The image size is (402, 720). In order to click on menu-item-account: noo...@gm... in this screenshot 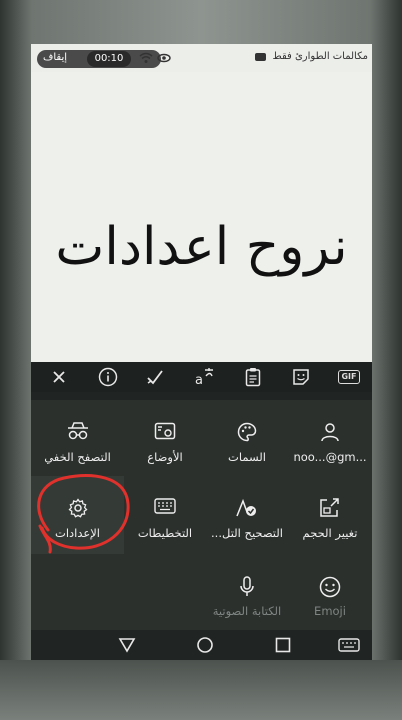, I will do `click(330, 438)`.